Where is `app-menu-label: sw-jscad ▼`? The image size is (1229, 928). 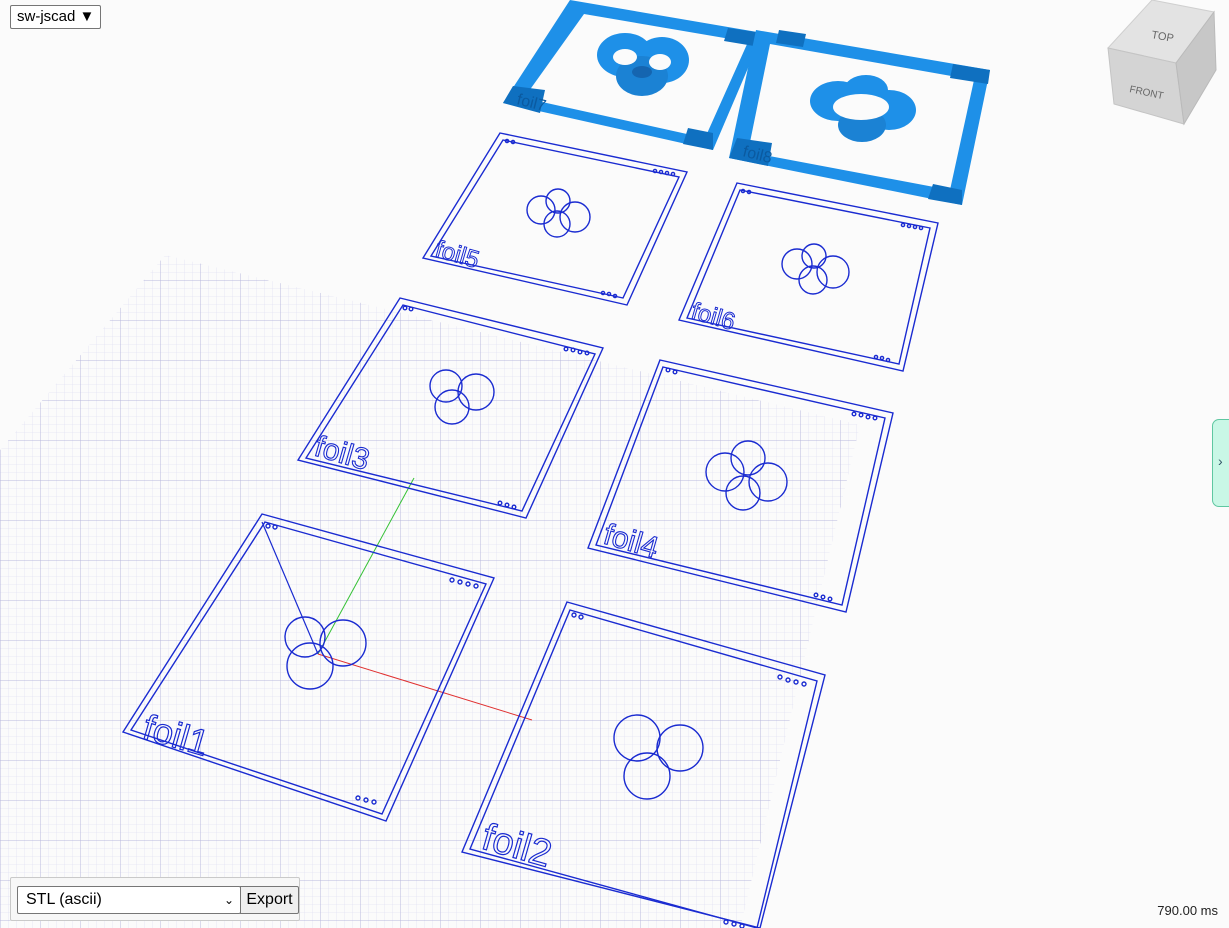 app-menu-label: sw-jscad ▼ is located at coordinates (56, 16).